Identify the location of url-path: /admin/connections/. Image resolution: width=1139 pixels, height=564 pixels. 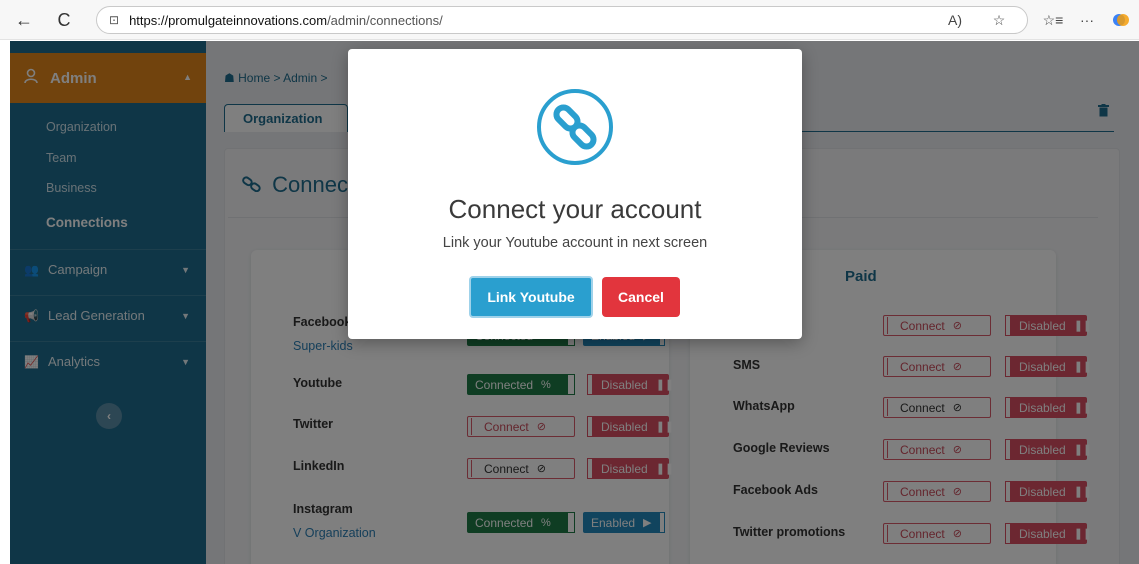
(385, 20).